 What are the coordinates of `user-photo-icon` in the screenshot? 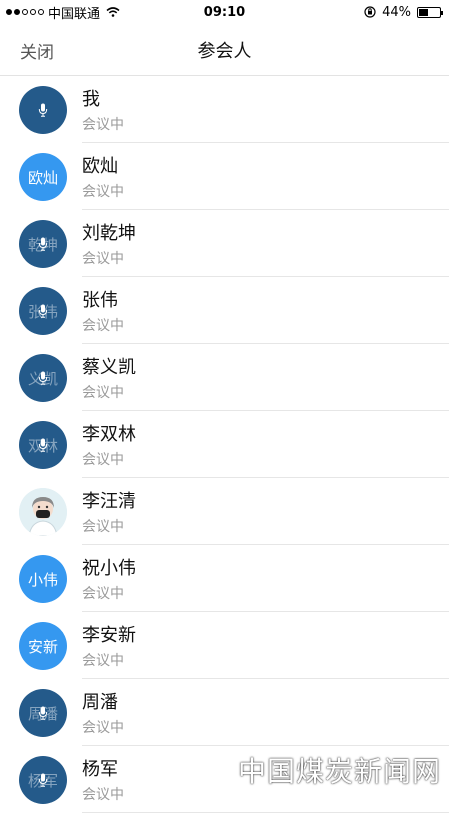 It's located at (43, 512).